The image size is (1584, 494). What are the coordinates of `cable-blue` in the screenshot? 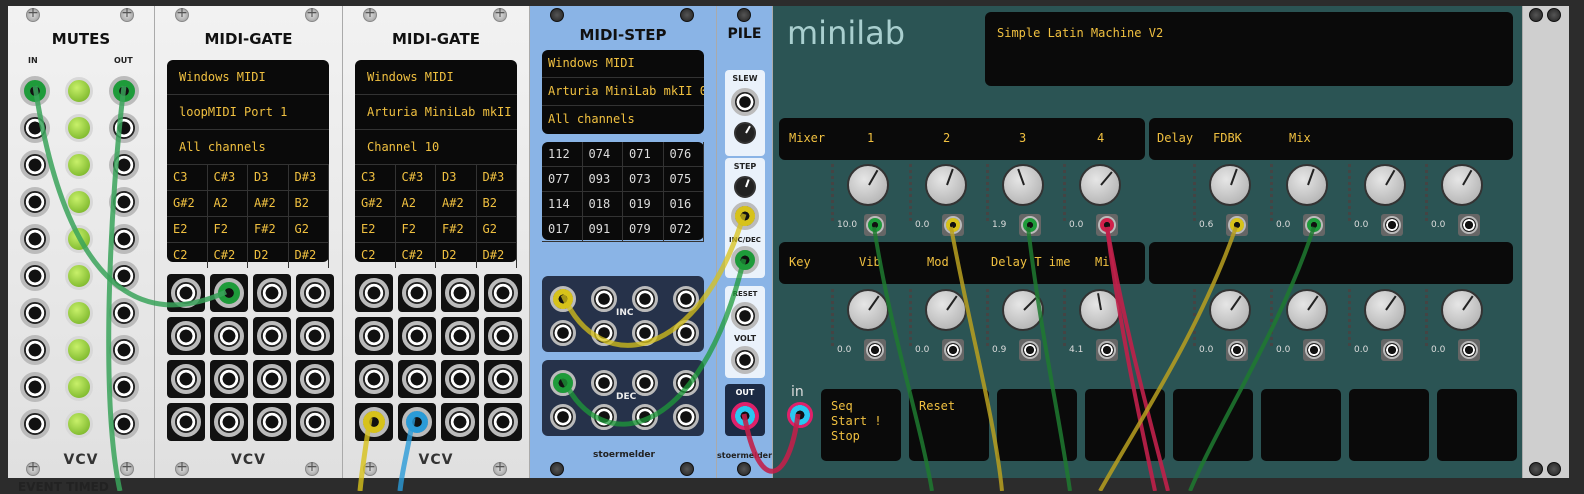 It's located at (406, 454).